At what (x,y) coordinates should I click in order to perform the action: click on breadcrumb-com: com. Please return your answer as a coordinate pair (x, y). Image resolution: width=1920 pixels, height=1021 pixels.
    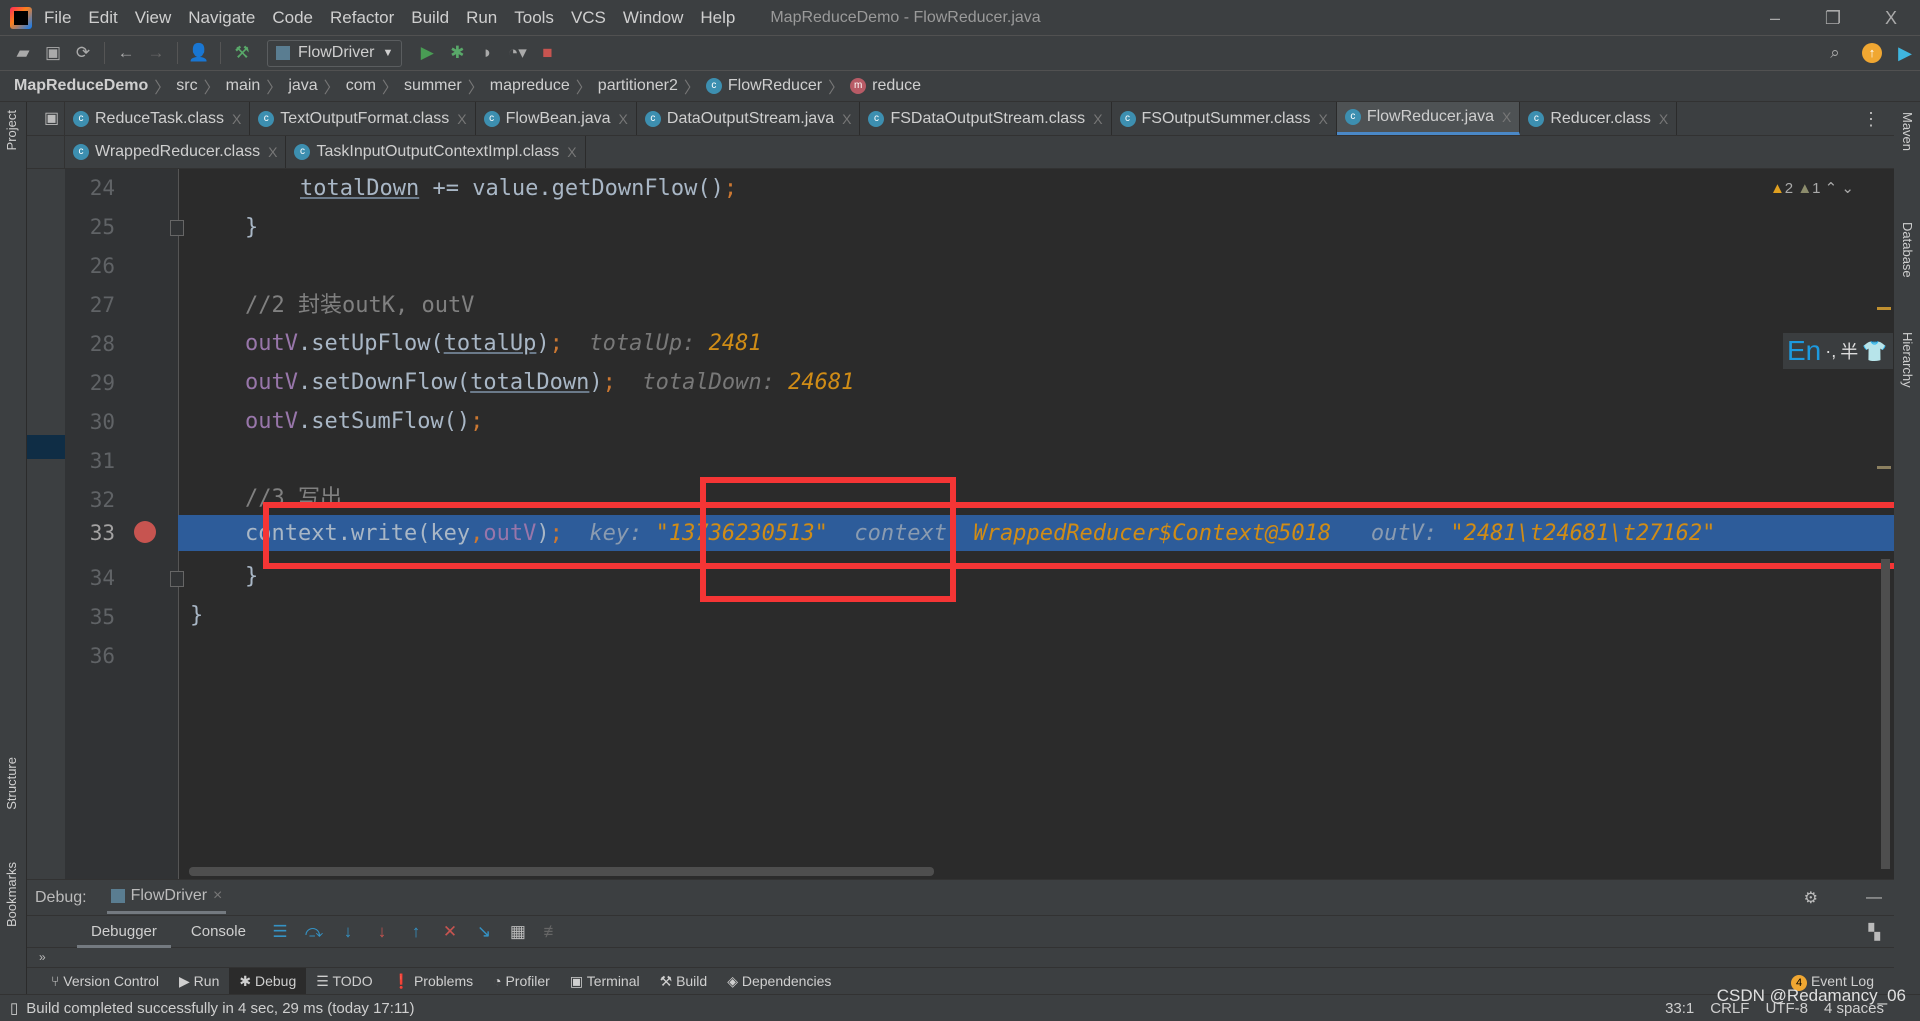
    Looking at the image, I should click on (361, 86).